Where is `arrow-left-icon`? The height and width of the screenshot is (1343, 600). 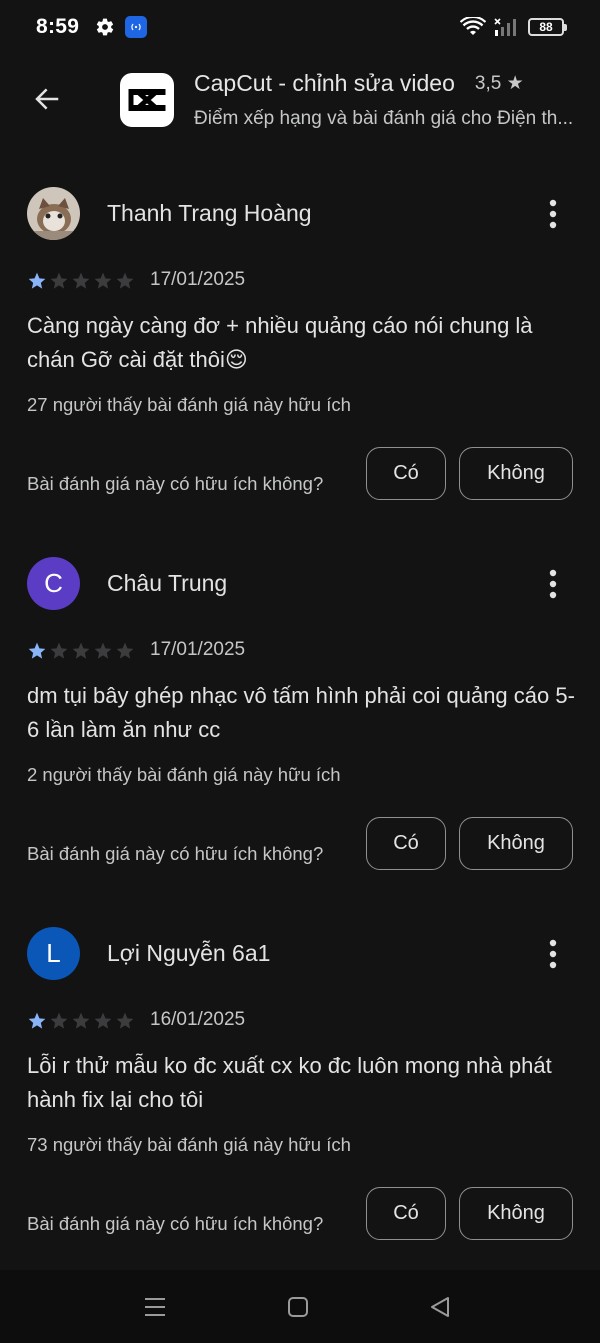
arrow-left-icon is located at coordinates (47, 99).